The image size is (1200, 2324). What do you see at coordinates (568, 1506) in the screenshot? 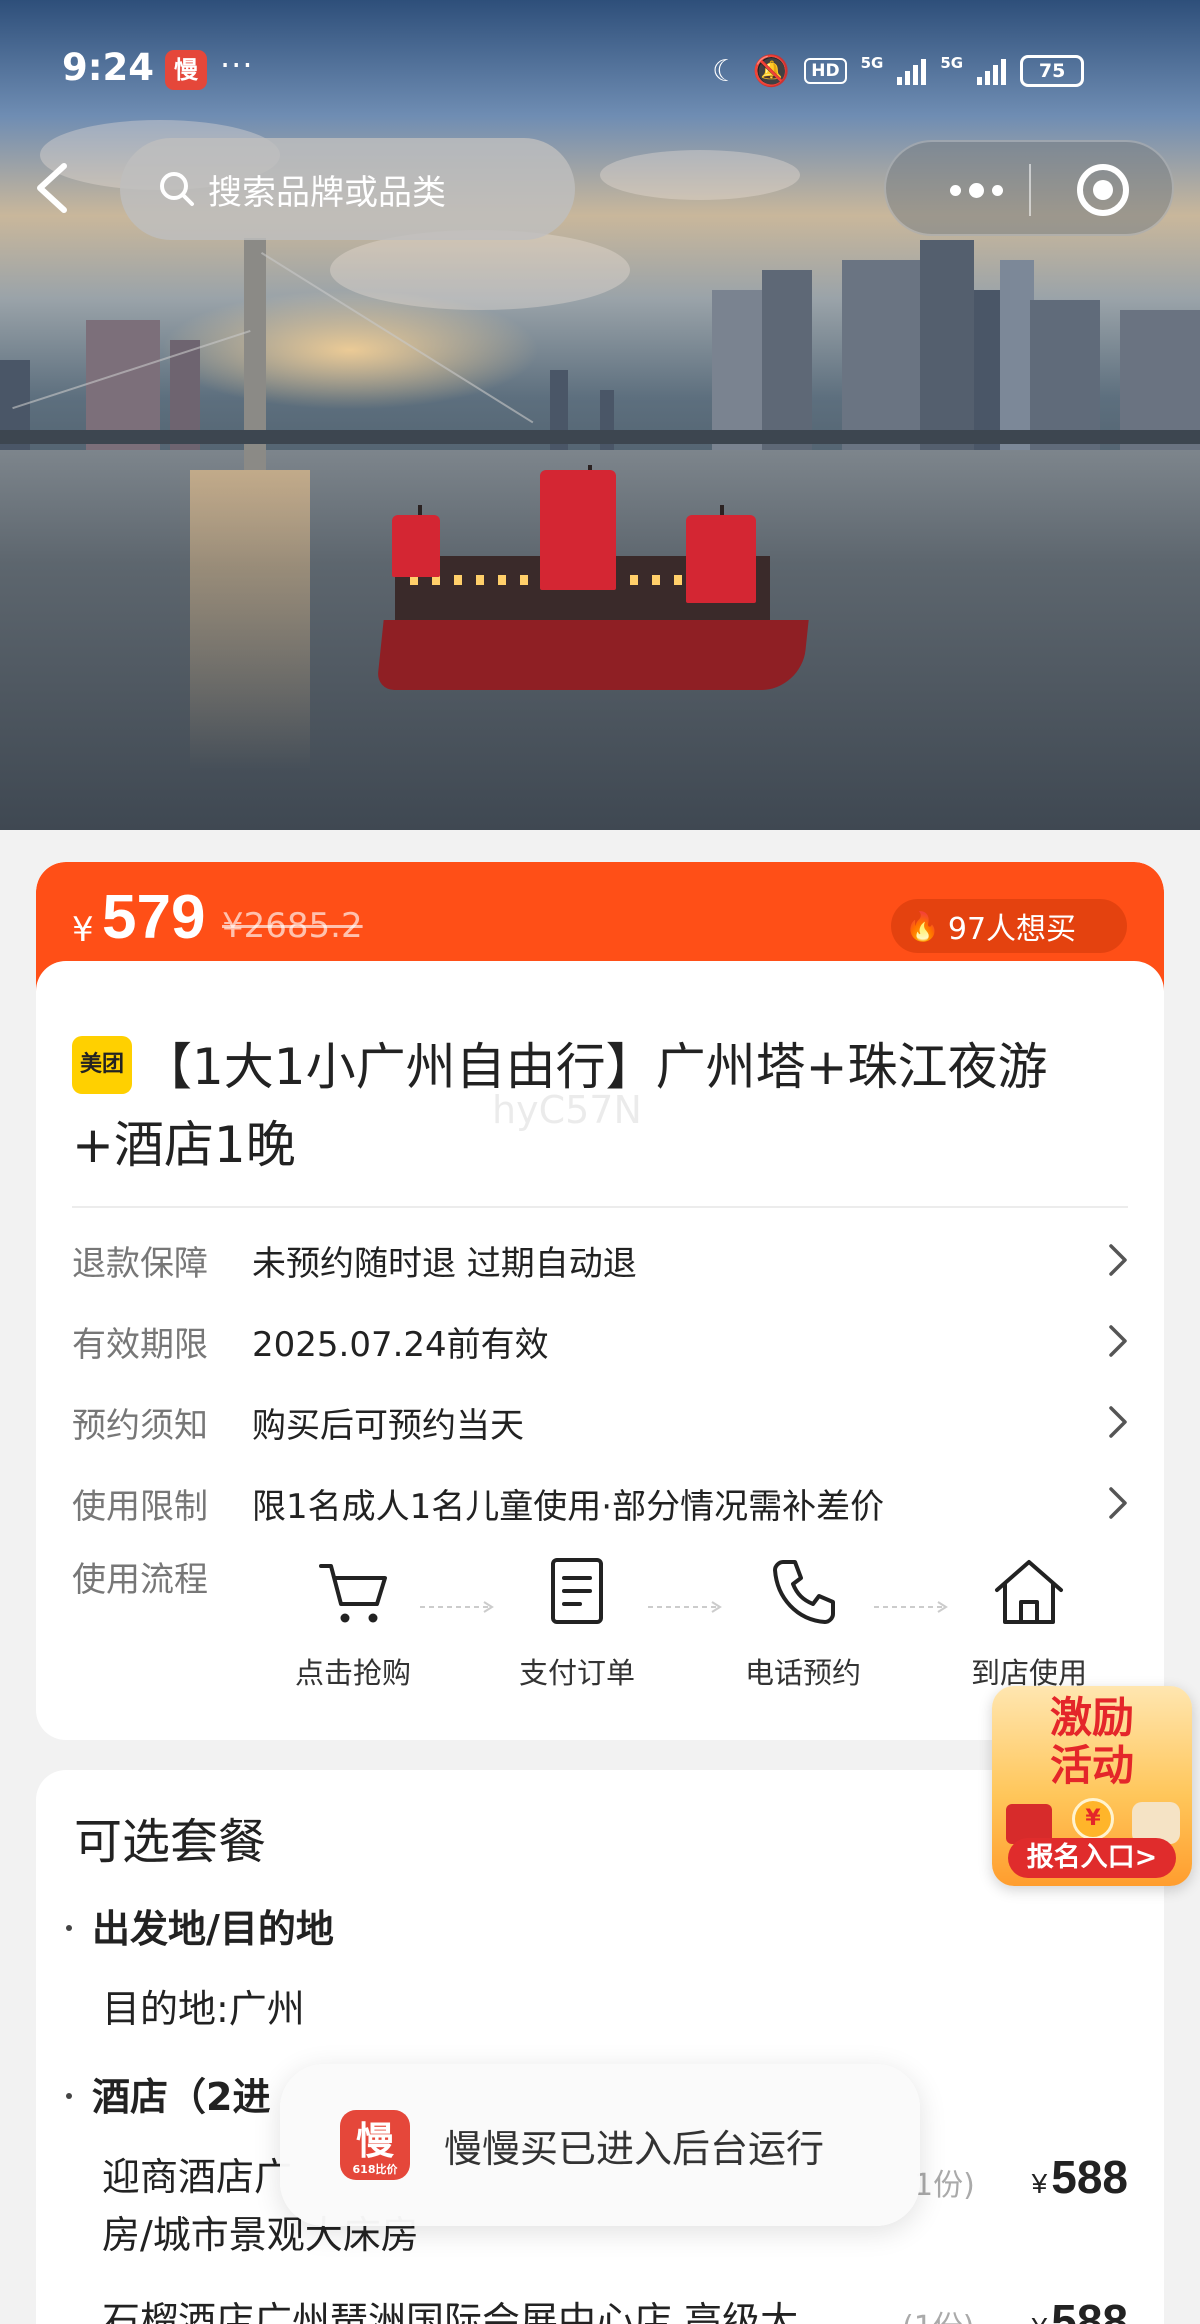
I see `info-value: 限1名成人1名儿童使用·部分情况需补差价` at bounding box center [568, 1506].